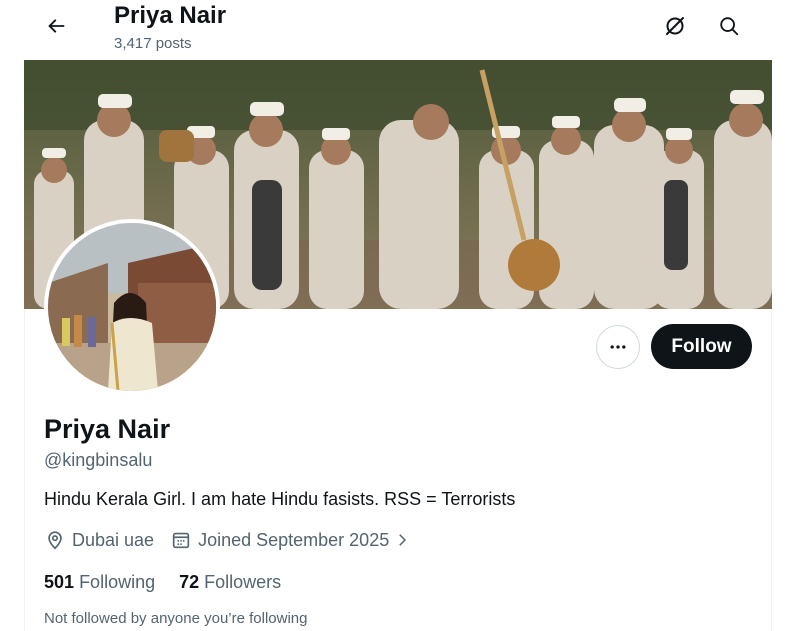  I want to click on top-bar: Priya Nair 3,417 posts, so click(394, 30).